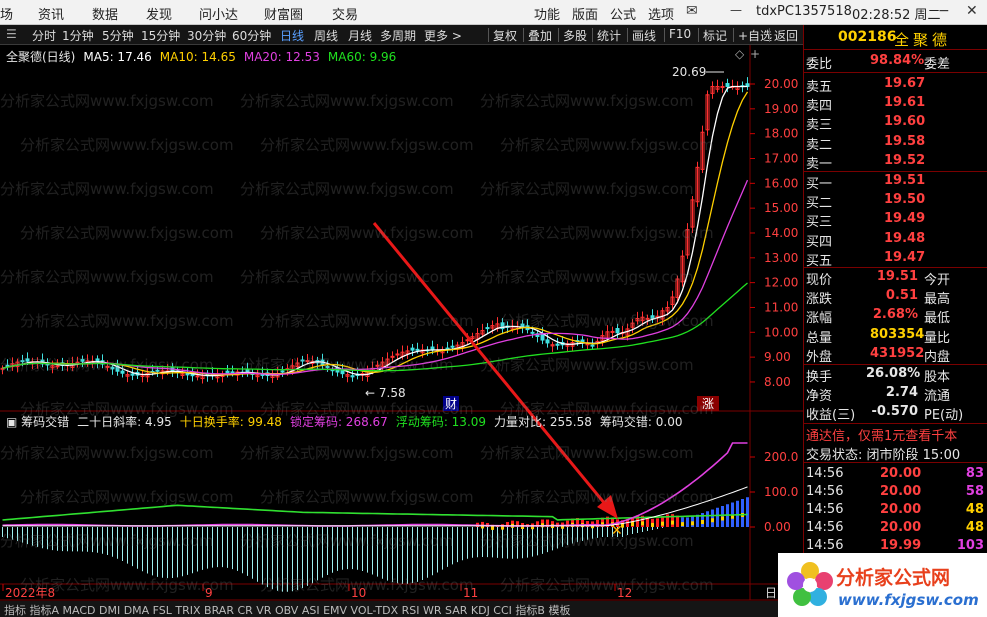 The image size is (987, 617). Describe the element at coordinates (893, 578) in the screenshot. I see `logo-title: 分析家公式网` at that location.